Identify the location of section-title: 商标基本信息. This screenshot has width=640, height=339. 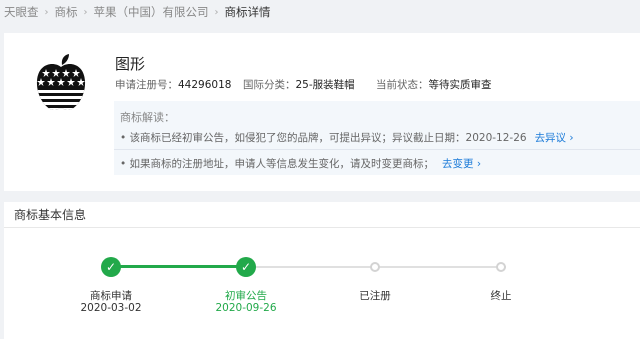
(322, 215).